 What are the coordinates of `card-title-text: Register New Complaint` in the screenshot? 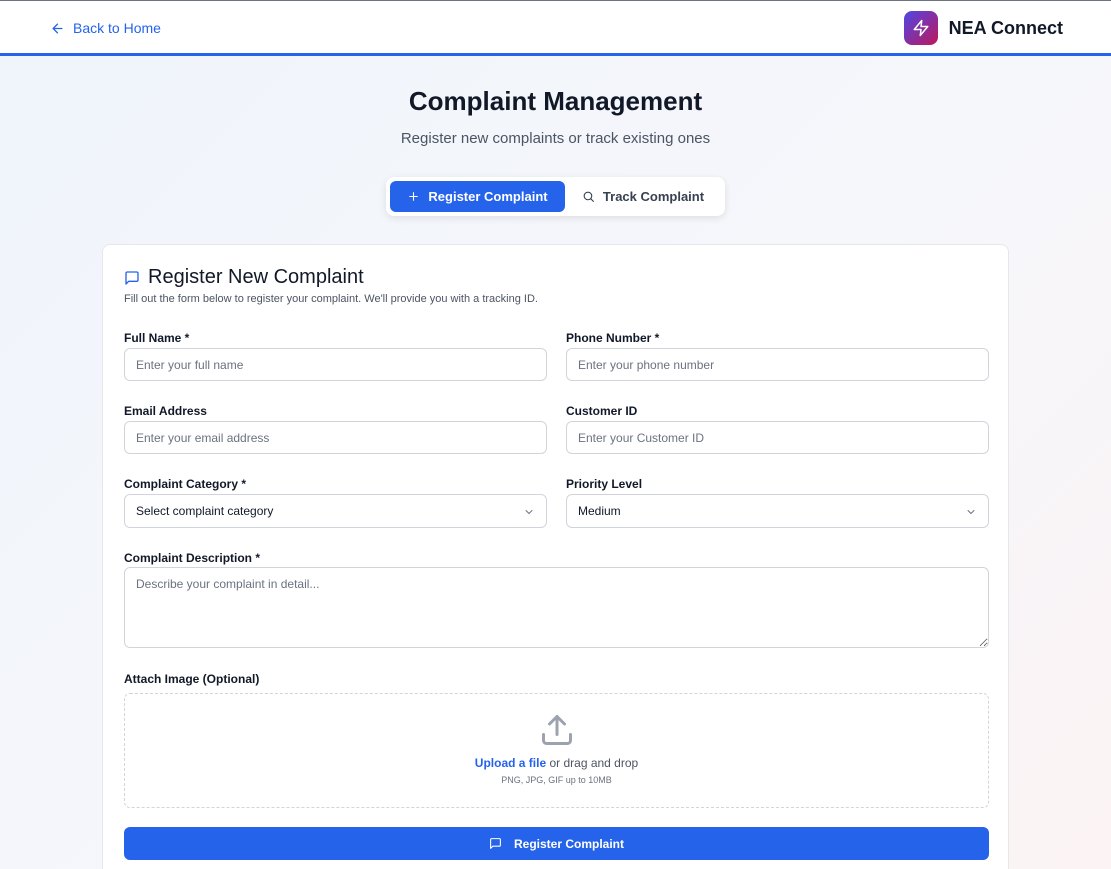 It's located at (256, 277).